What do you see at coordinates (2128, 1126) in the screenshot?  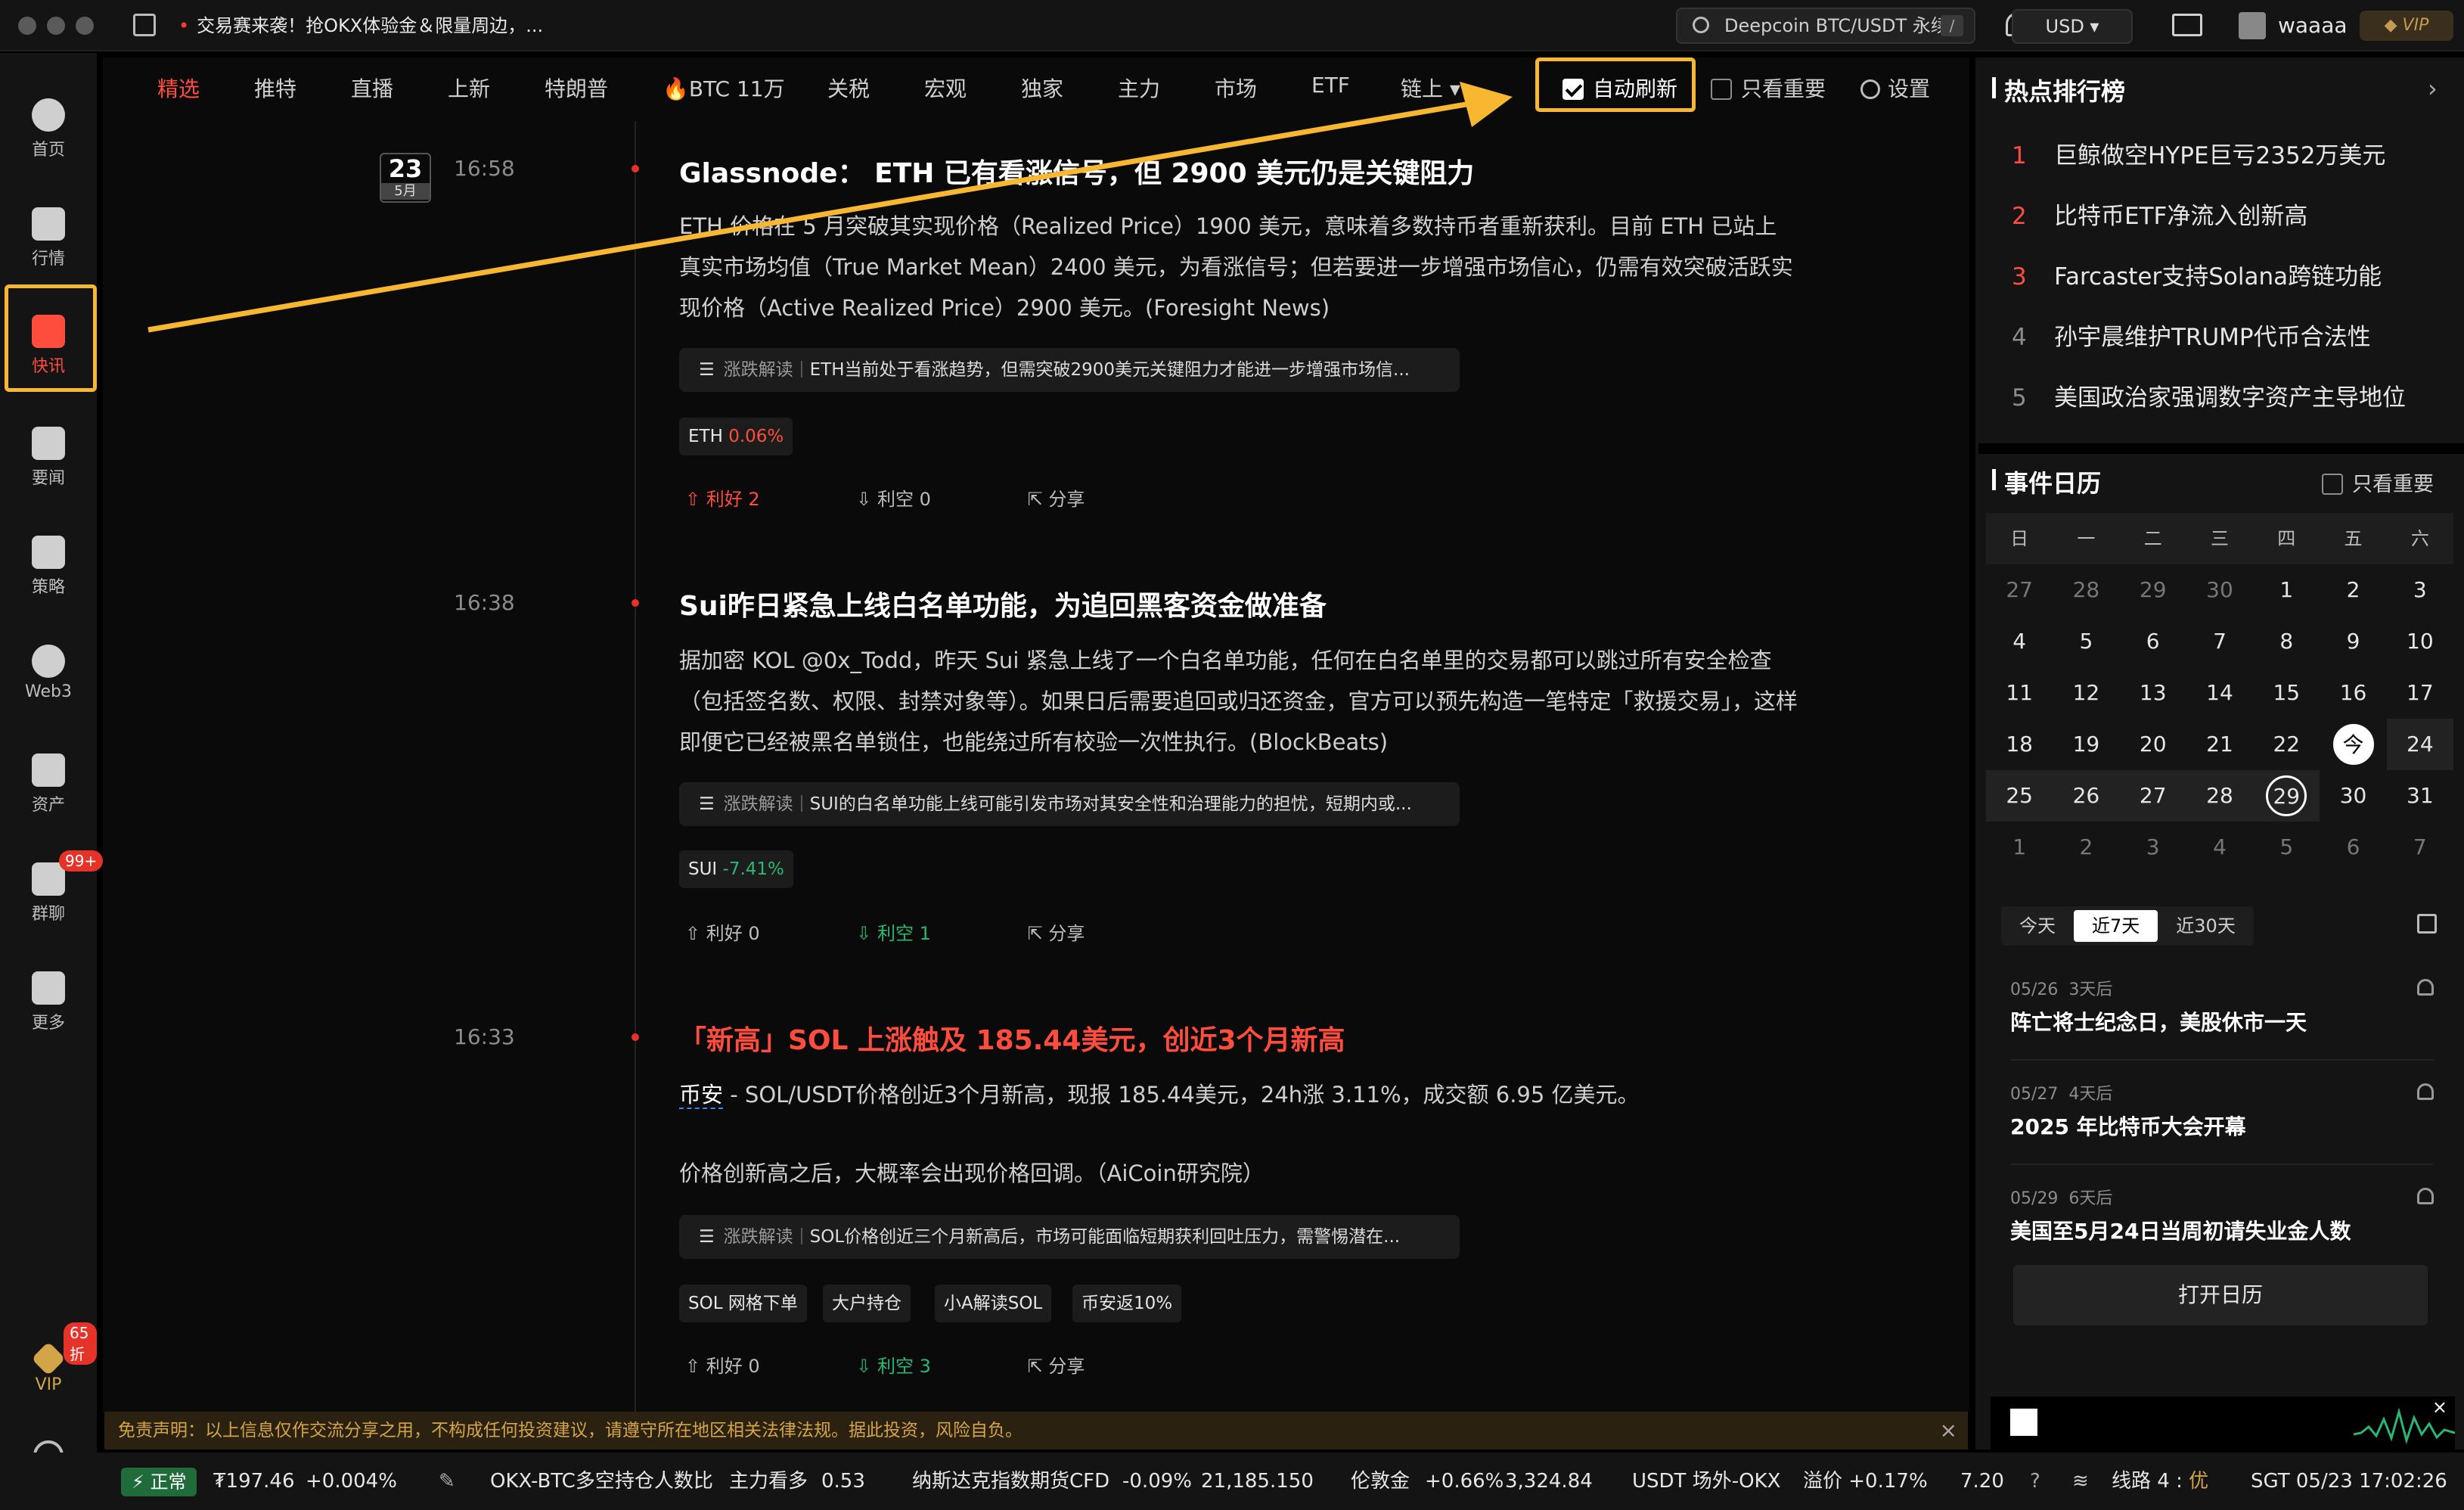 I see `event-title: 2025 年比特币大会开幕` at bounding box center [2128, 1126].